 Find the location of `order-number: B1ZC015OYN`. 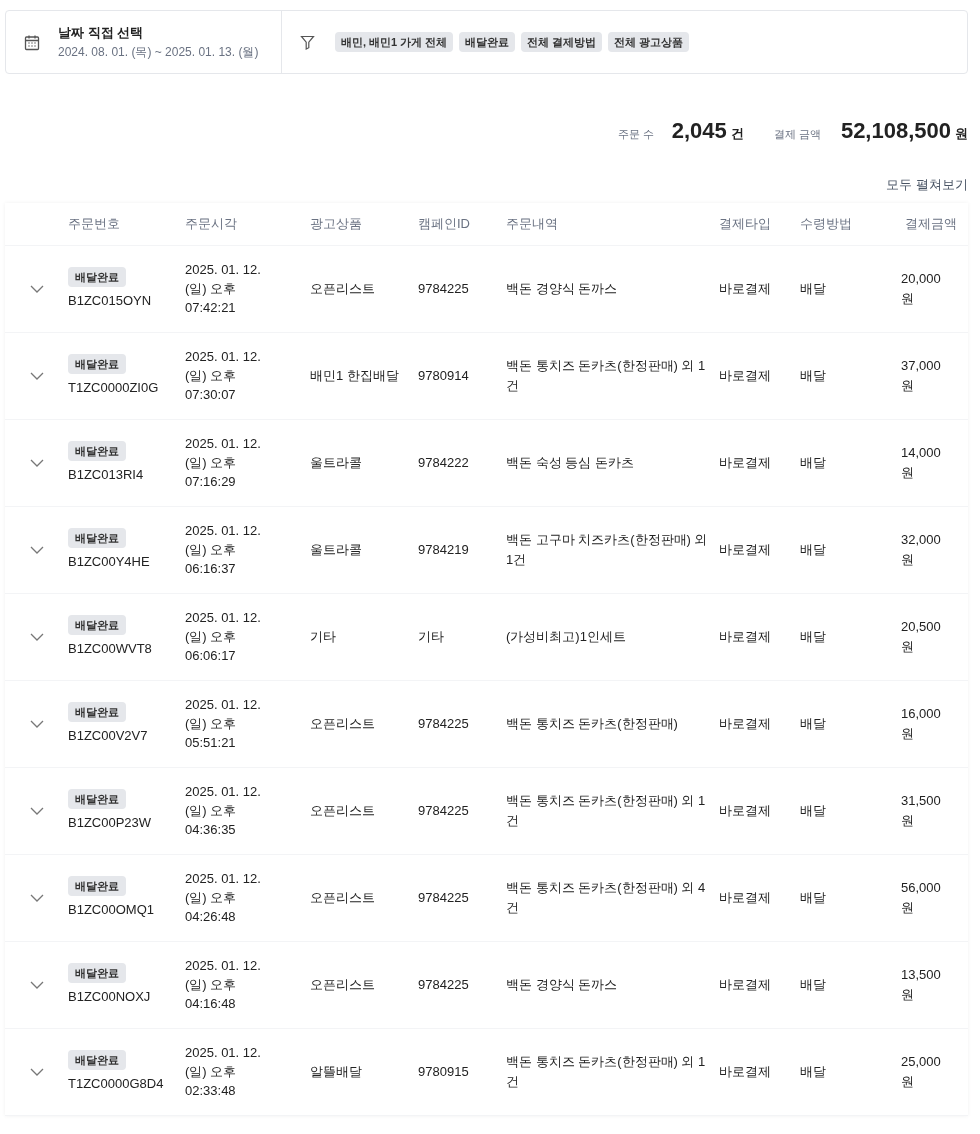

order-number: B1ZC015OYN is located at coordinates (110, 301).